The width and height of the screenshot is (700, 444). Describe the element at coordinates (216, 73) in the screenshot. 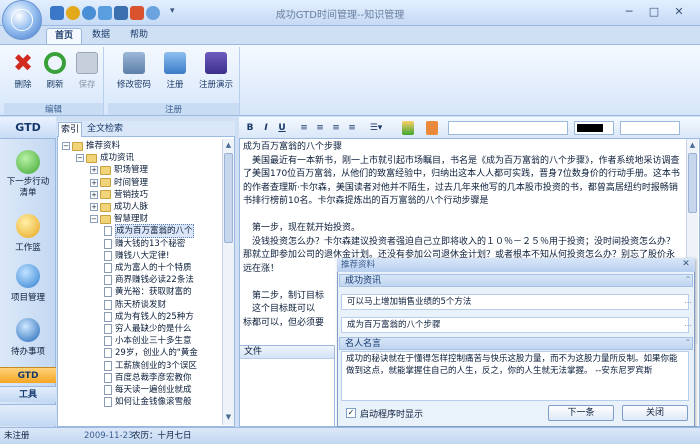

I see `register-demo-button: 注册演示` at that location.